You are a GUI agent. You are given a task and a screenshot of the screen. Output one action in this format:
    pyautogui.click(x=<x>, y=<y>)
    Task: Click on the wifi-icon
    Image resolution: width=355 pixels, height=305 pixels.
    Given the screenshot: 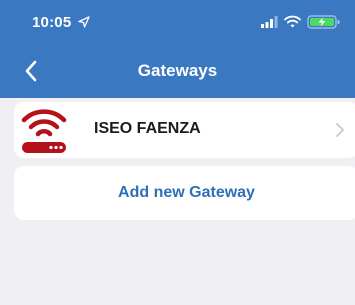 What is the action you would take?
    pyautogui.click(x=292, y=21)
    